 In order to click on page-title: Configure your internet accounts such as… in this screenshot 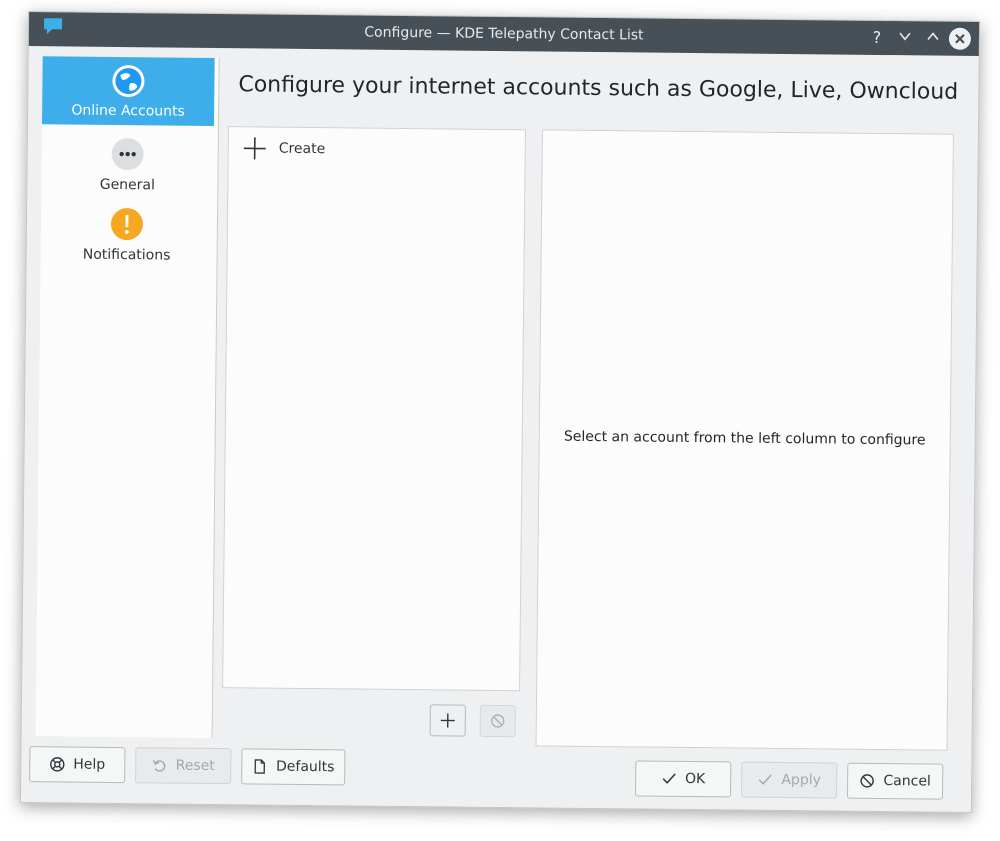, I will do `click(598, 88)`.